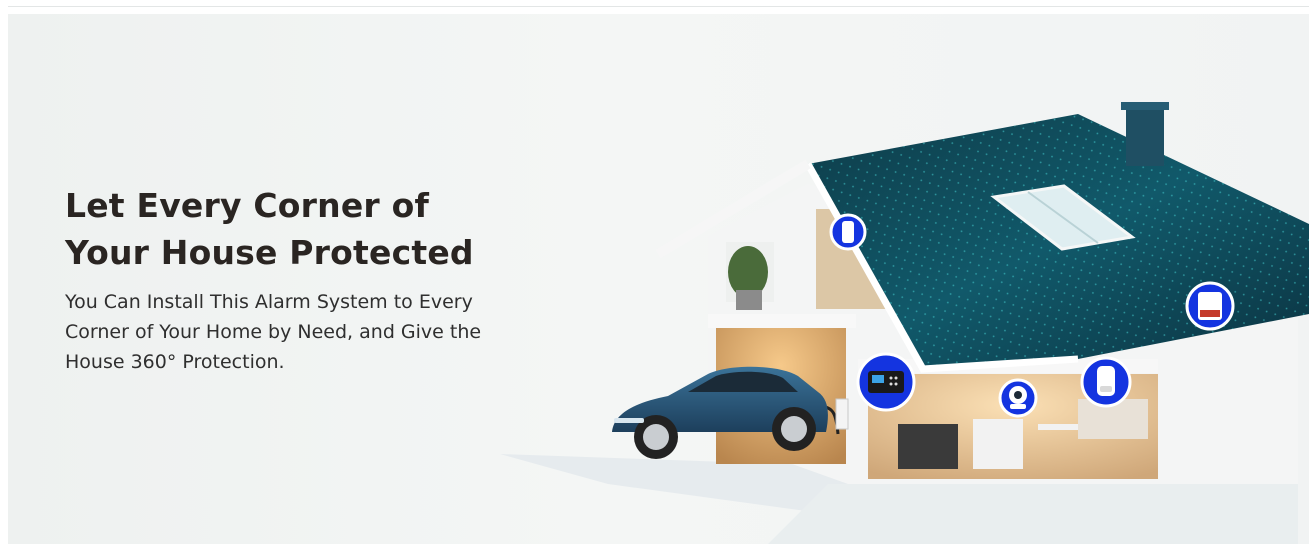 The width and height of the screenshot is (1309, 544). What do you see at coordinates (998, 444) in the screenshot?
I see `appliance` at bounding box center [998, 444].